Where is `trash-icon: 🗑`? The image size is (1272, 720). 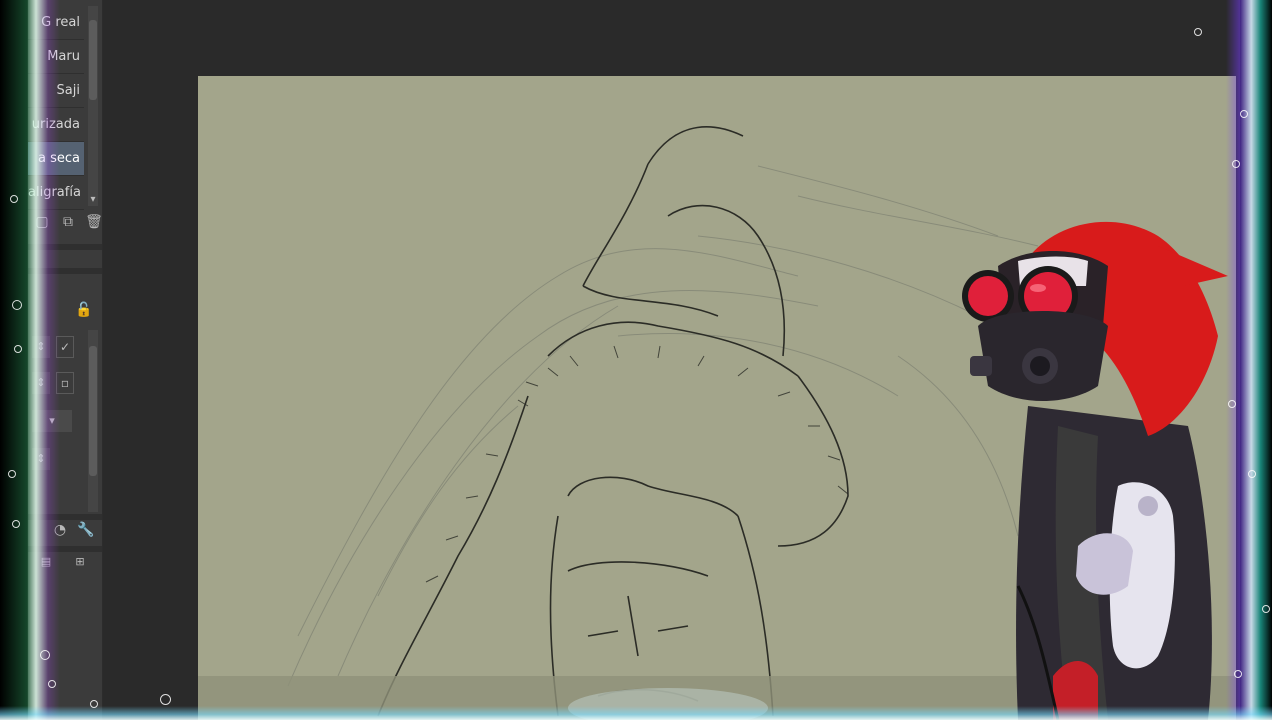
trash-icon: 🗑 is located at coordinates (94, 222).